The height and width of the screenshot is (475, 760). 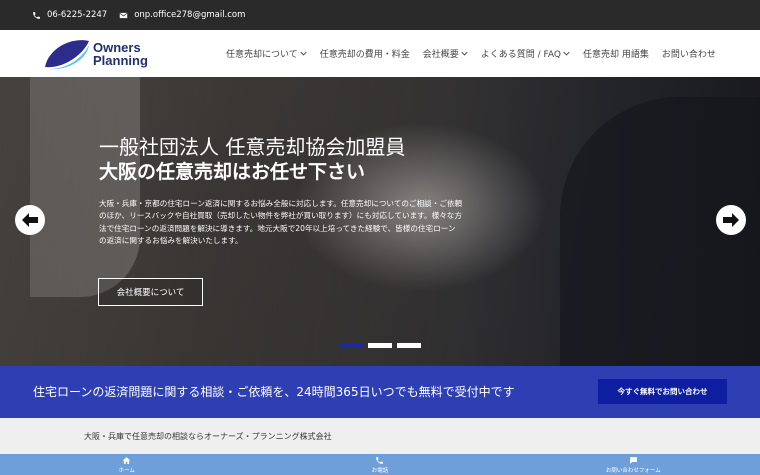 I want to click on bottom-nav-label: お電話, so click(x=380, y=470).